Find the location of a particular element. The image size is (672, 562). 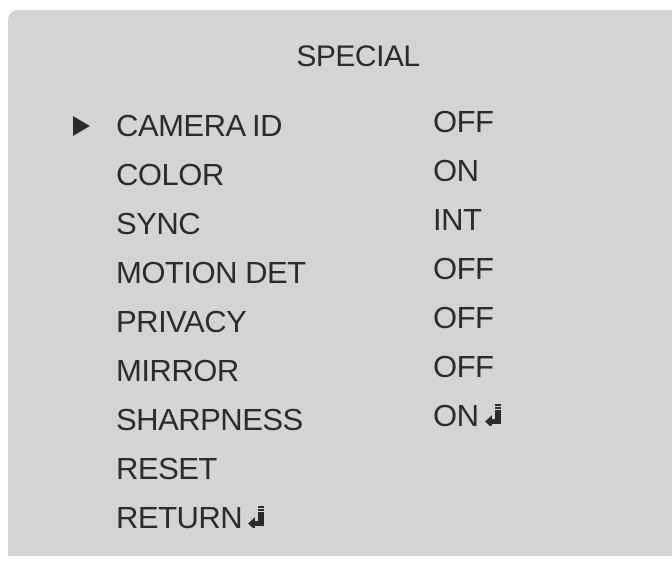

menu-item-sharpness: SHARPNESS ON is located at coordinates (308, 424).